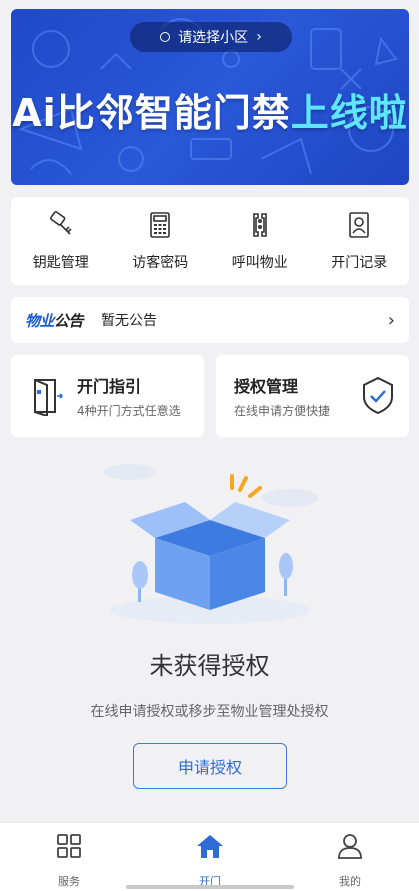 The height and width of the screenshot is (891, 419). I want to click on apply-authorization-button: 申请授权, so click(210, 766).